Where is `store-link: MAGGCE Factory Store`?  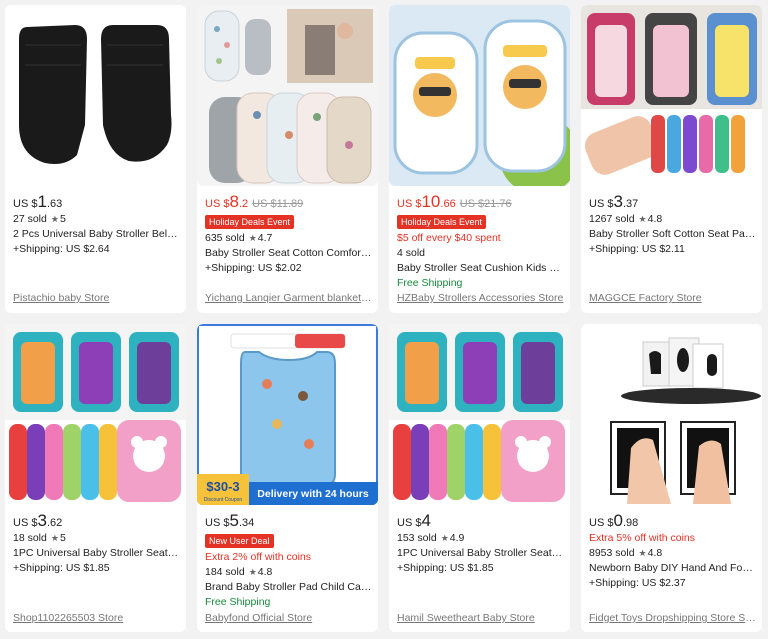 store-link: MAGGCE Factory Store is located at coordinates (672, 298).